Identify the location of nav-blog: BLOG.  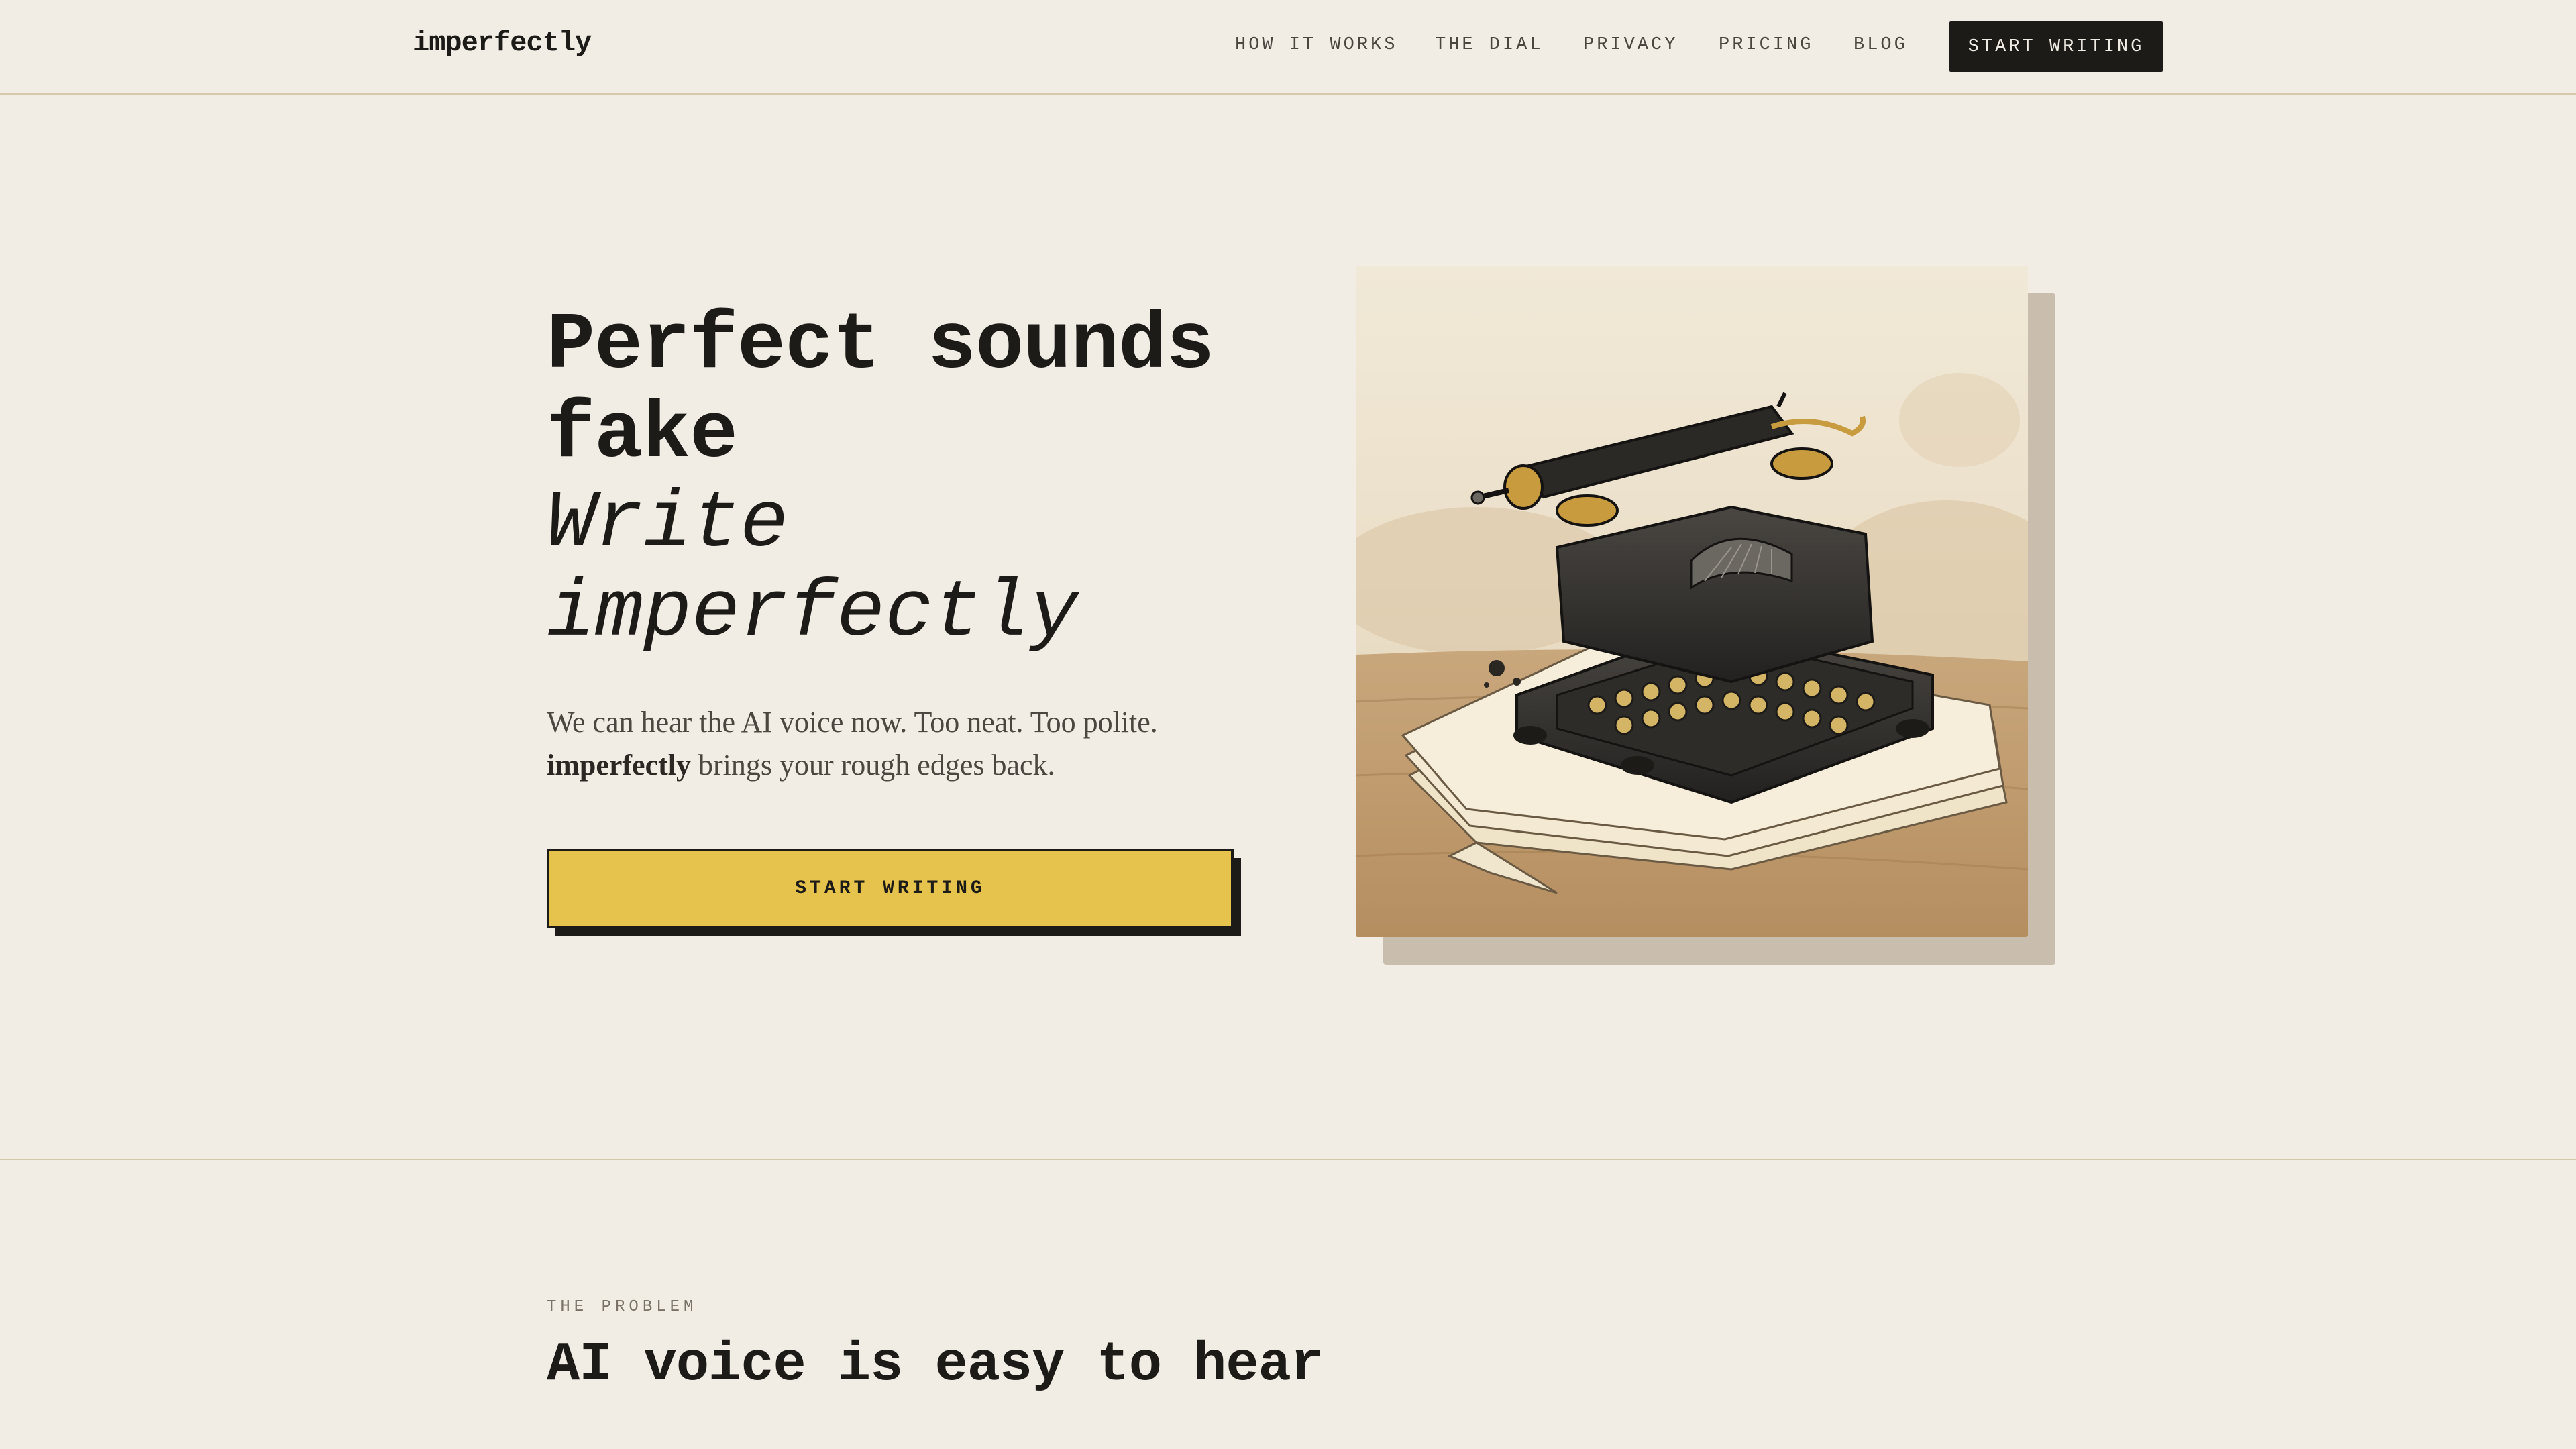
(1881, 45).